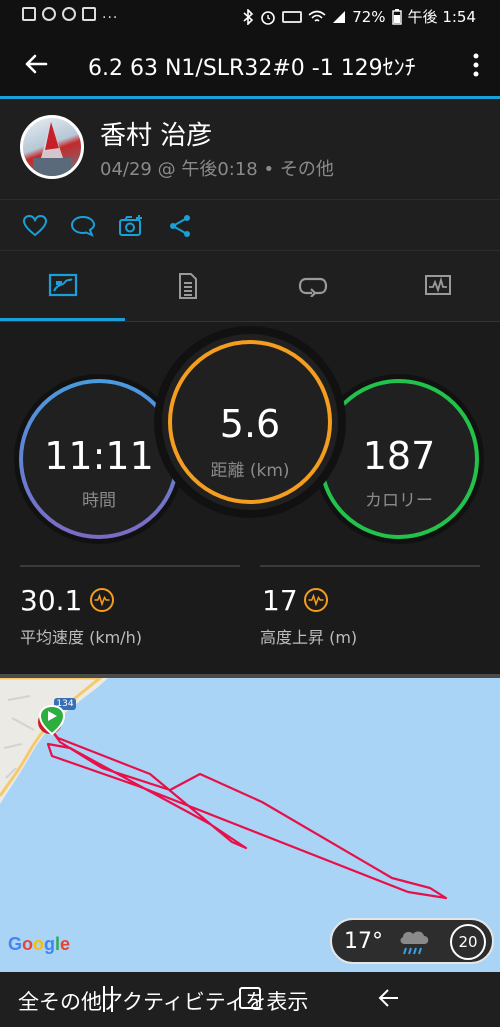 The image size is (500, 1027). What do you see at coordinates (476, 65) in the screenshot?
I see `more-options-icon` at bounding box center [476, 65].